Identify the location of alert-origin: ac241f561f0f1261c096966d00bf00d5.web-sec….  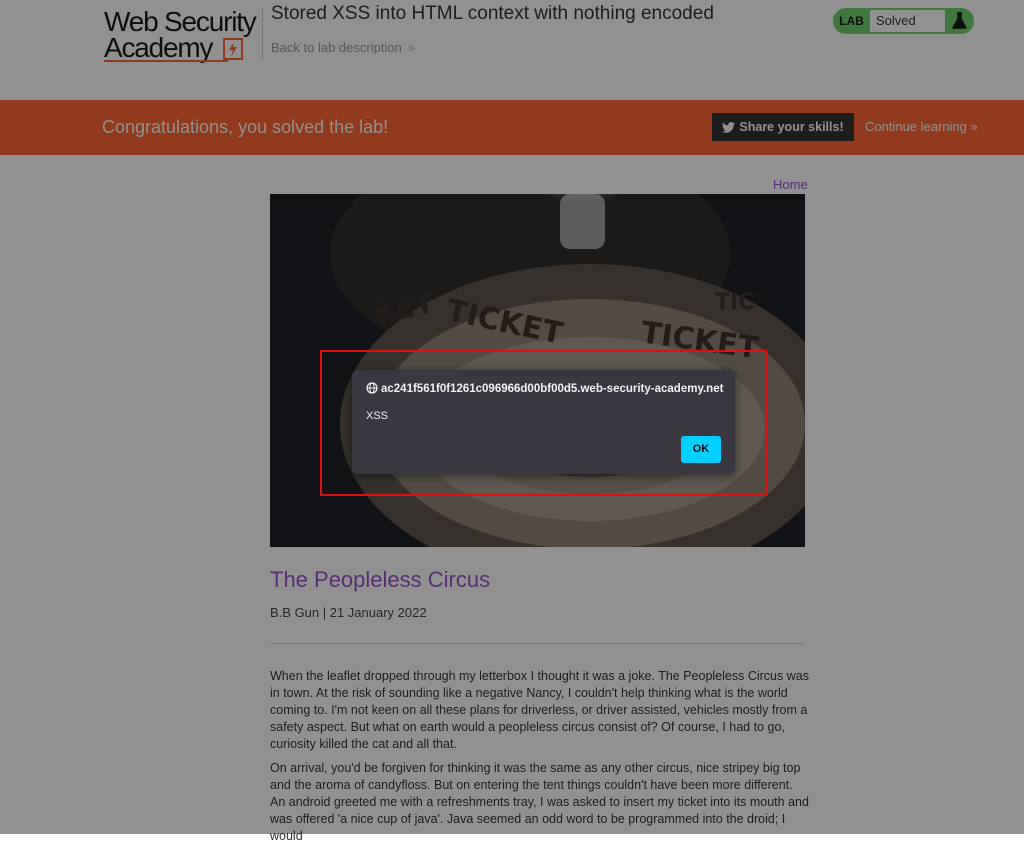
(544, 388).